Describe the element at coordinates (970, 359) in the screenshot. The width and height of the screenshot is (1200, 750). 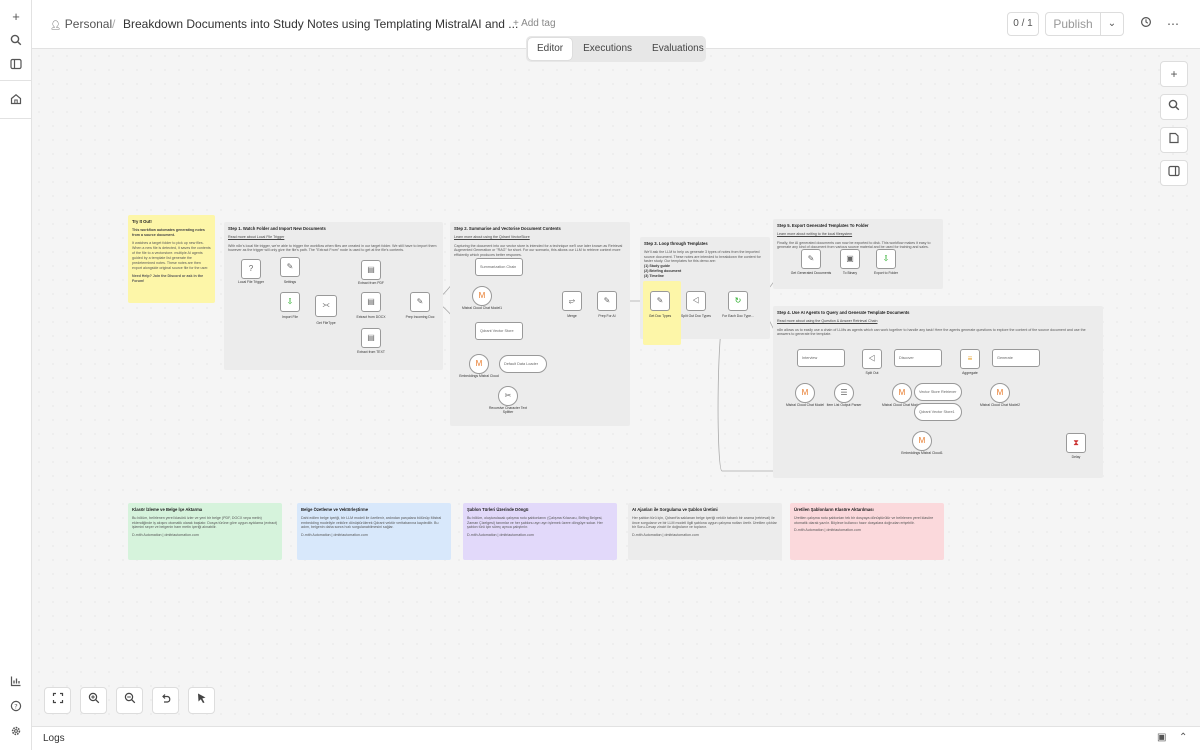
I see `aggregate-node: ≡` at that location.